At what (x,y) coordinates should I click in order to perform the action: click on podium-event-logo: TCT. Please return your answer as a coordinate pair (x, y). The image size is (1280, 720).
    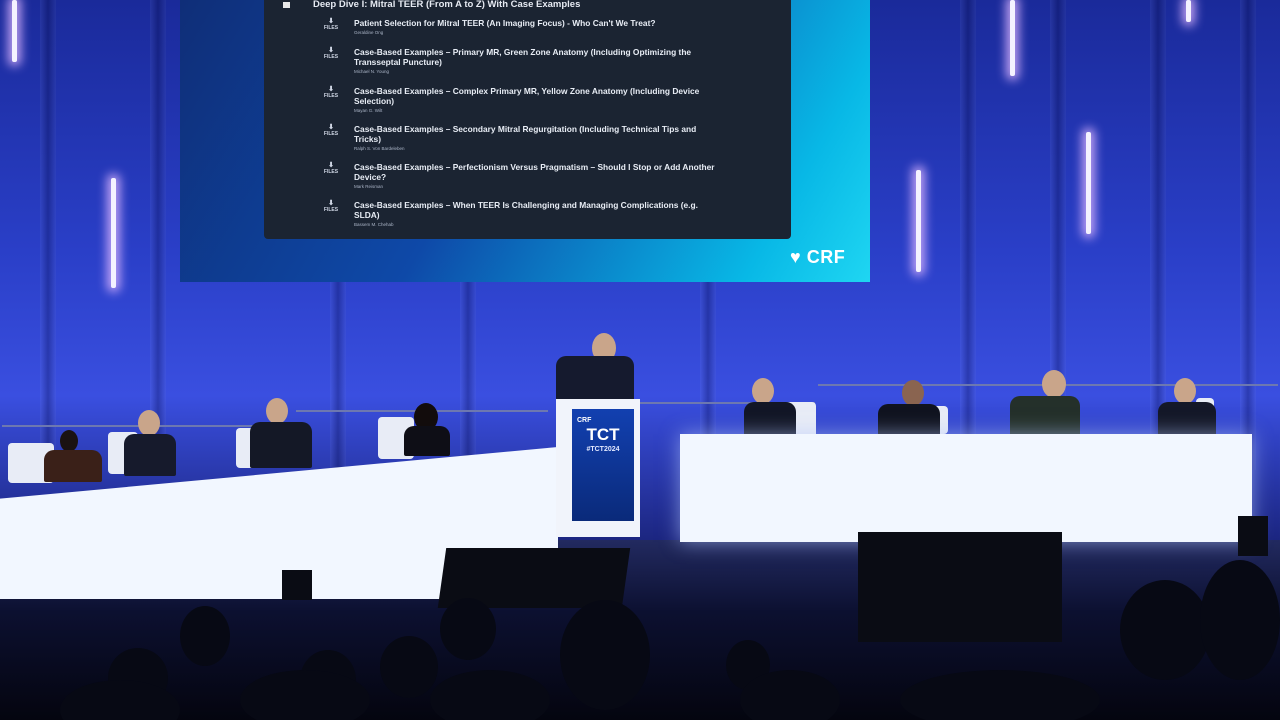
    Looking at the image, I should click on (603, 434).